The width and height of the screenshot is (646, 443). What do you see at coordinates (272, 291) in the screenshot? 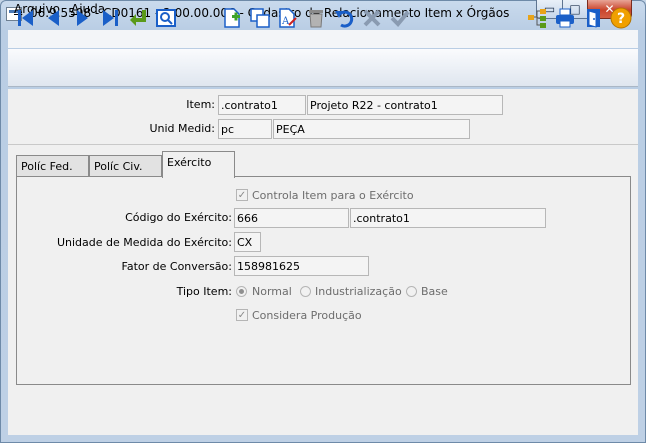
I see `tipo-item-normal-label: Normal` at bounding box center [272, 291].